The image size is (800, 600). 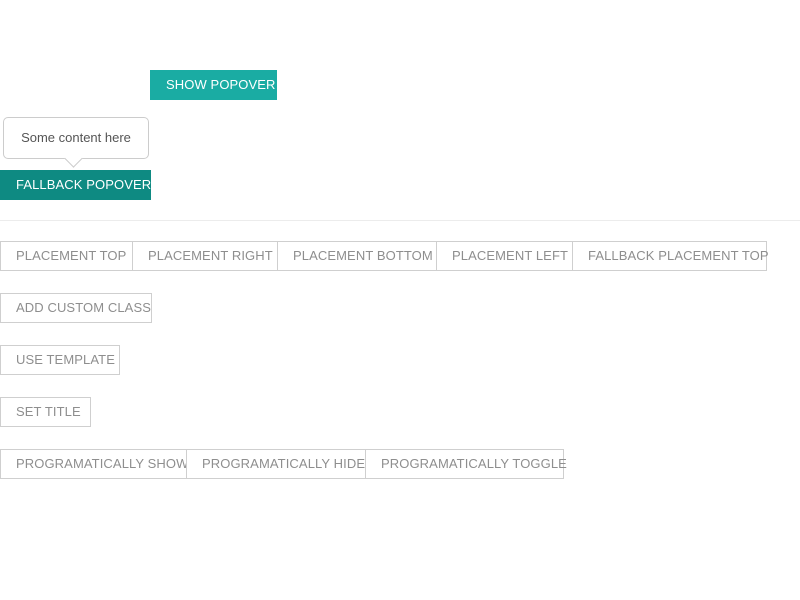 What do you see at coordinates (504, 256) in the screenshot?
I see `placement-left-button: PLACEMENT LEFT` at bounding box center [504, 256].